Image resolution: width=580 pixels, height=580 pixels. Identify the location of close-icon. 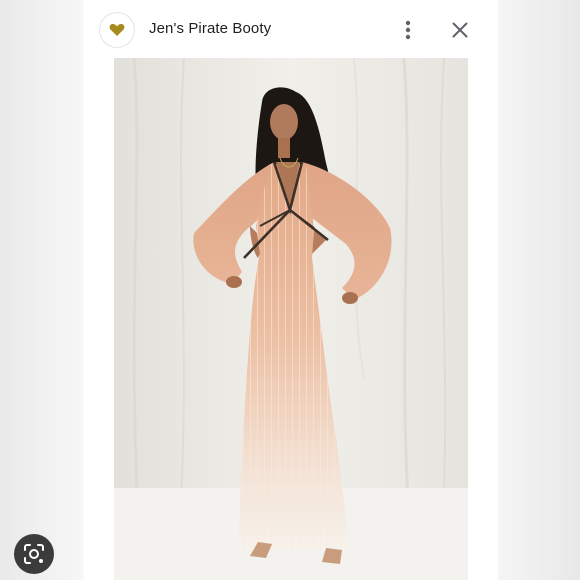
(460, 30).